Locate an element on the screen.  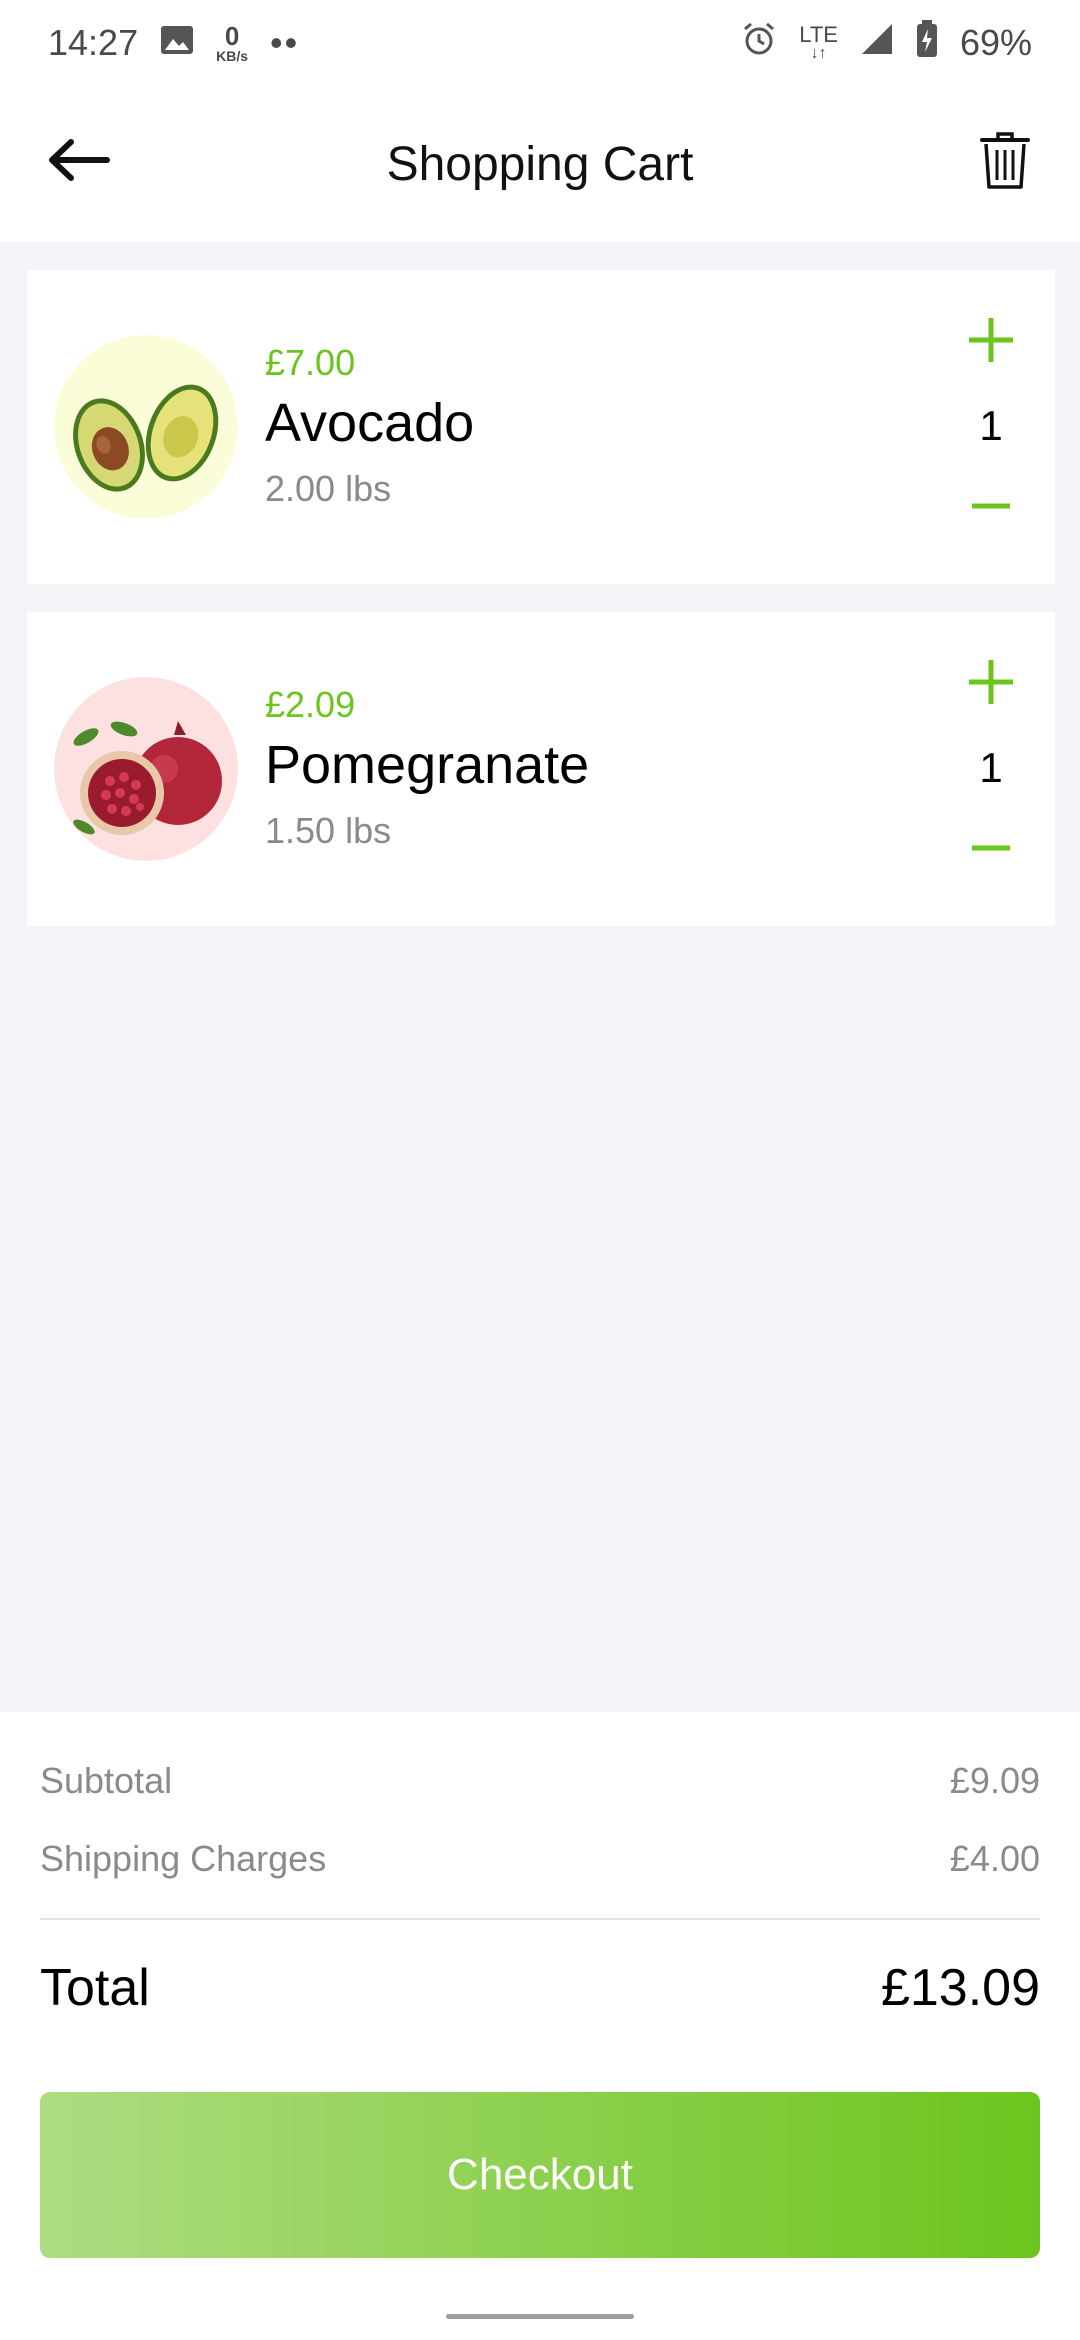
total-label: Total is located at coordinates (95, 1988).